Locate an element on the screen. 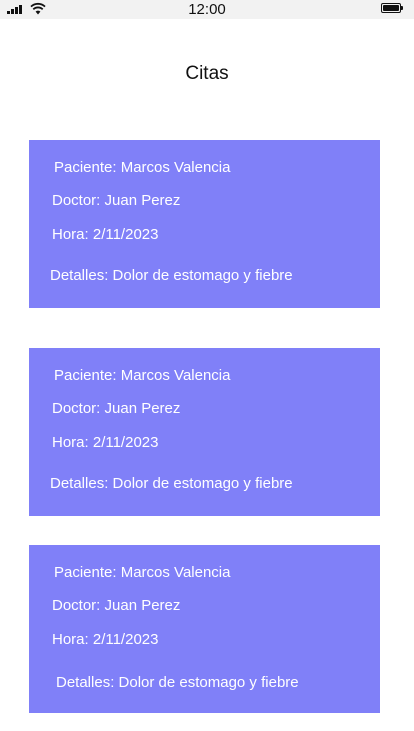 The image size is (414, 731). battery-level-fill is located at coordinates (391, 8).